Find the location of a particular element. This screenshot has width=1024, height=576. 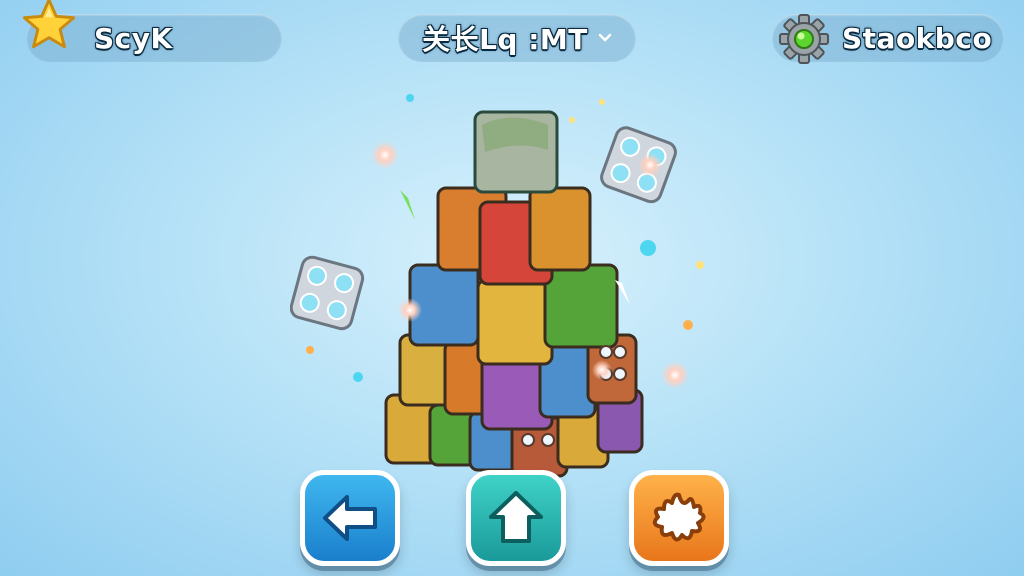

home-button is located at coordinates (516, 518).